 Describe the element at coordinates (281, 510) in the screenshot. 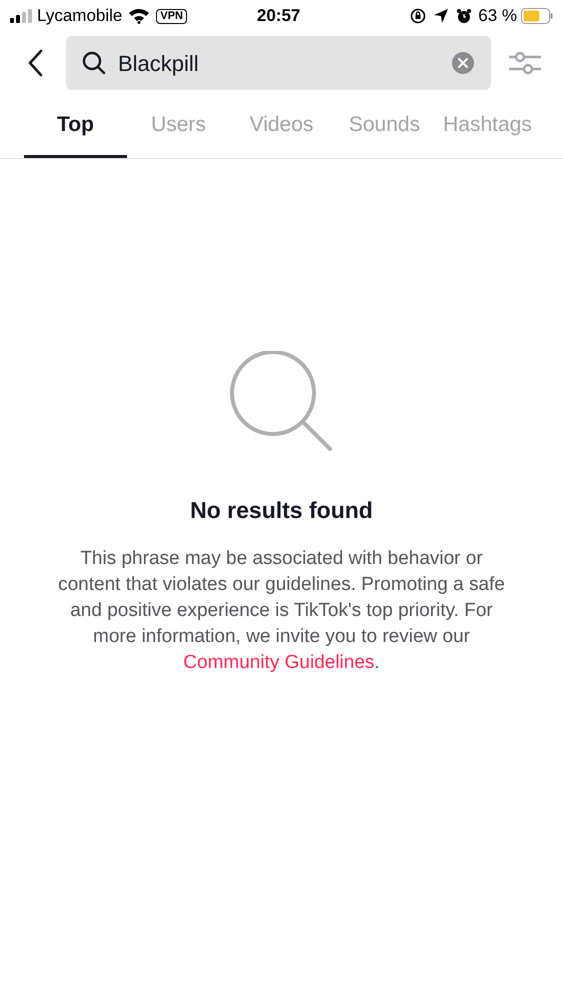

I see `empty-state-title: No results found` at that location.